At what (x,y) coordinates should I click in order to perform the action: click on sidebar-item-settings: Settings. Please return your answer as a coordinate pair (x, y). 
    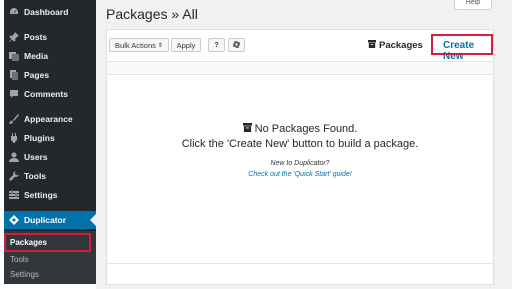
    Looking at the image, I should click on (50, 195).